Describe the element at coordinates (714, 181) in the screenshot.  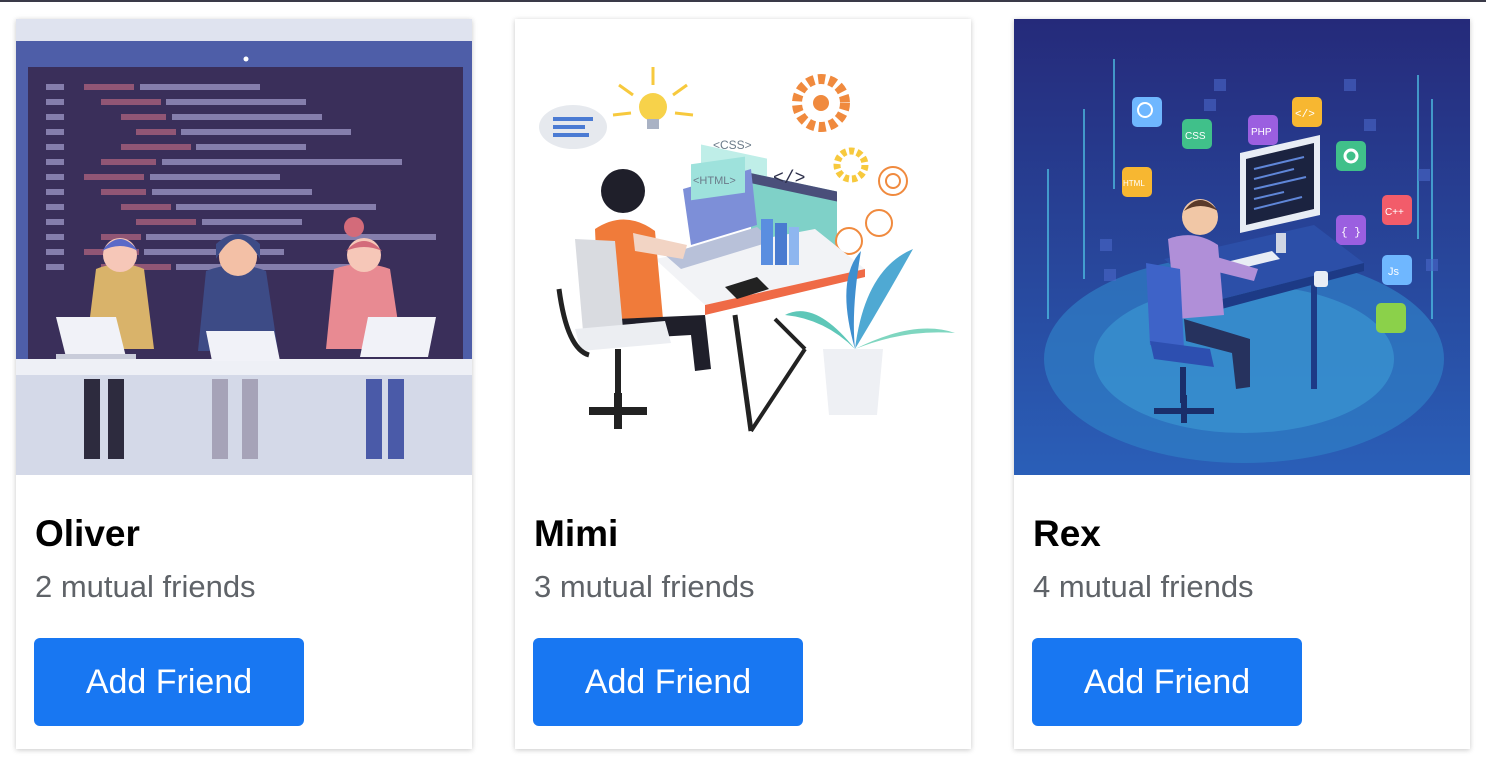
I see `html-label: <HTML>` at that location.